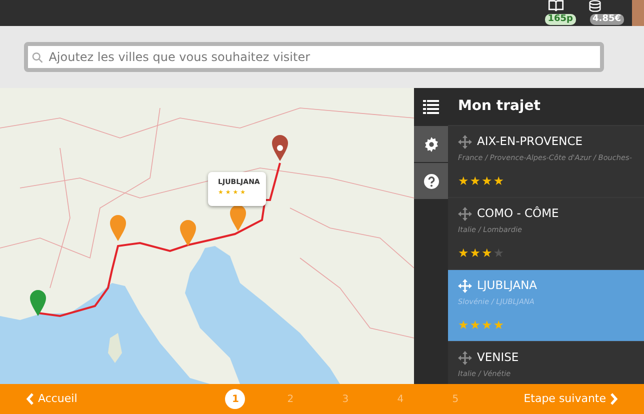 This screenshot has width=644, height=414. What do you see at coordinates (431, 181) in the screenshot?
I see `help-icon` at bounding box center [431, 181].